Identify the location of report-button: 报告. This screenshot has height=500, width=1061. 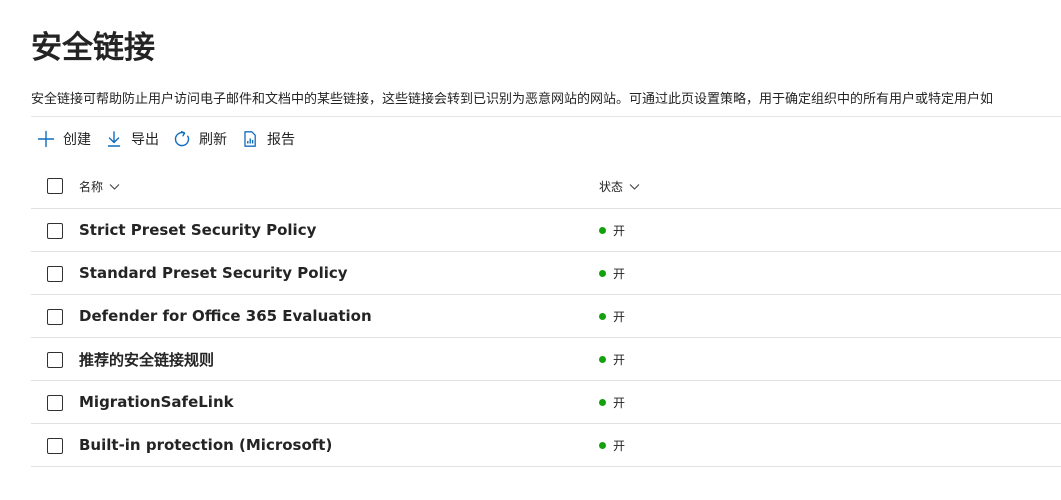
(269, 139).